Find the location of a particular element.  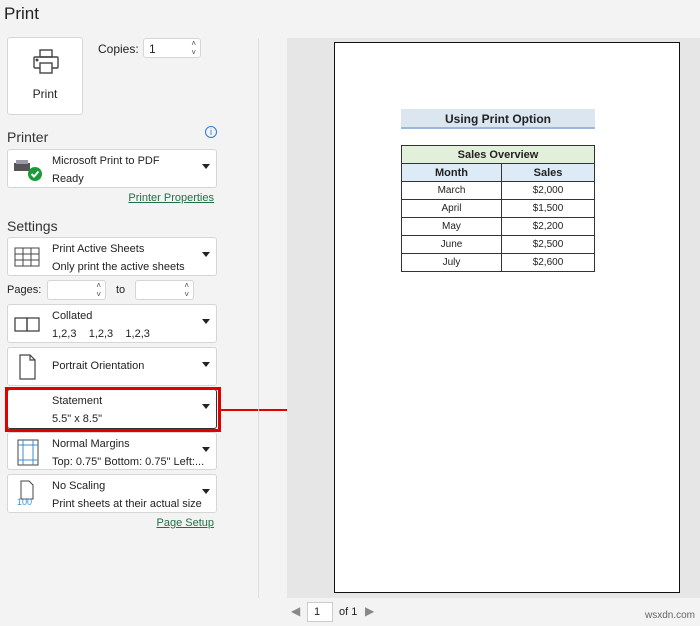

cell-sales: $2,600 is located at coordinates (548, 262).